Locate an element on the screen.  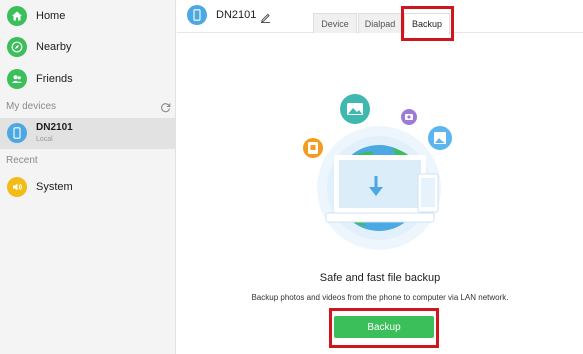
page-title: DN2101 is located at coordinates (236, 15).